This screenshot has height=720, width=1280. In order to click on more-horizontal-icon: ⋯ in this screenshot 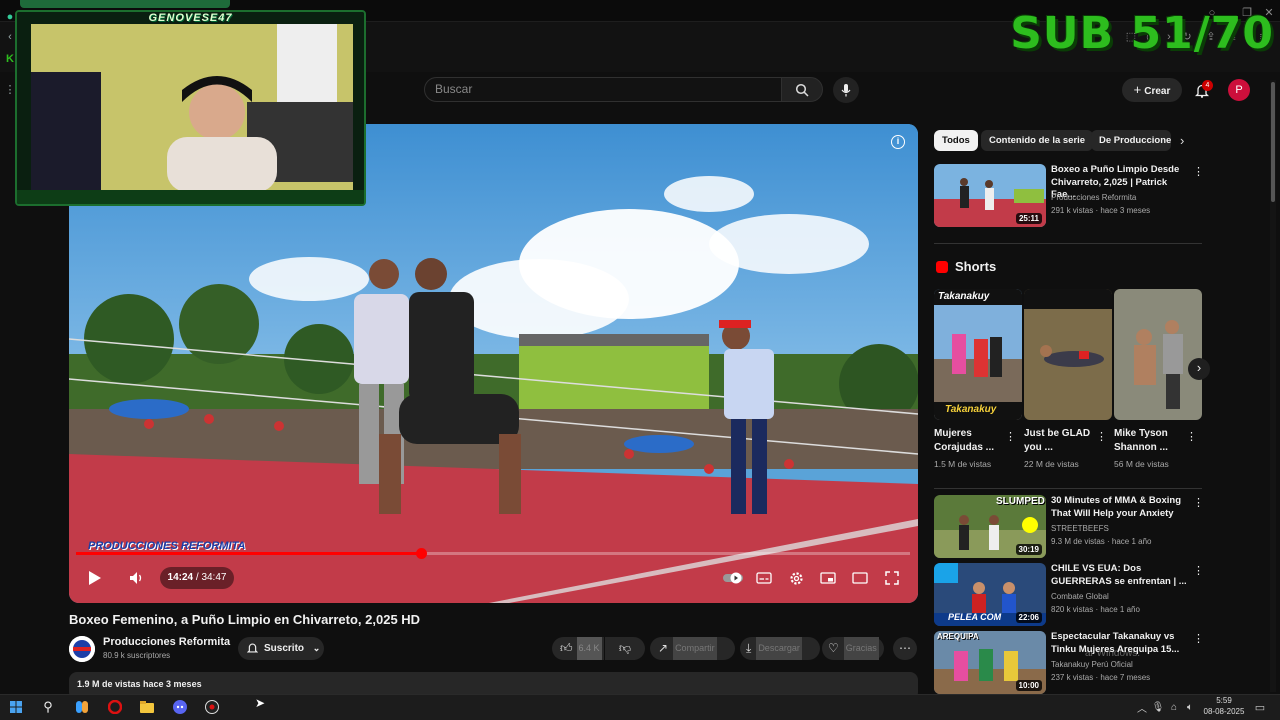, I will do `click(905, 648)`.